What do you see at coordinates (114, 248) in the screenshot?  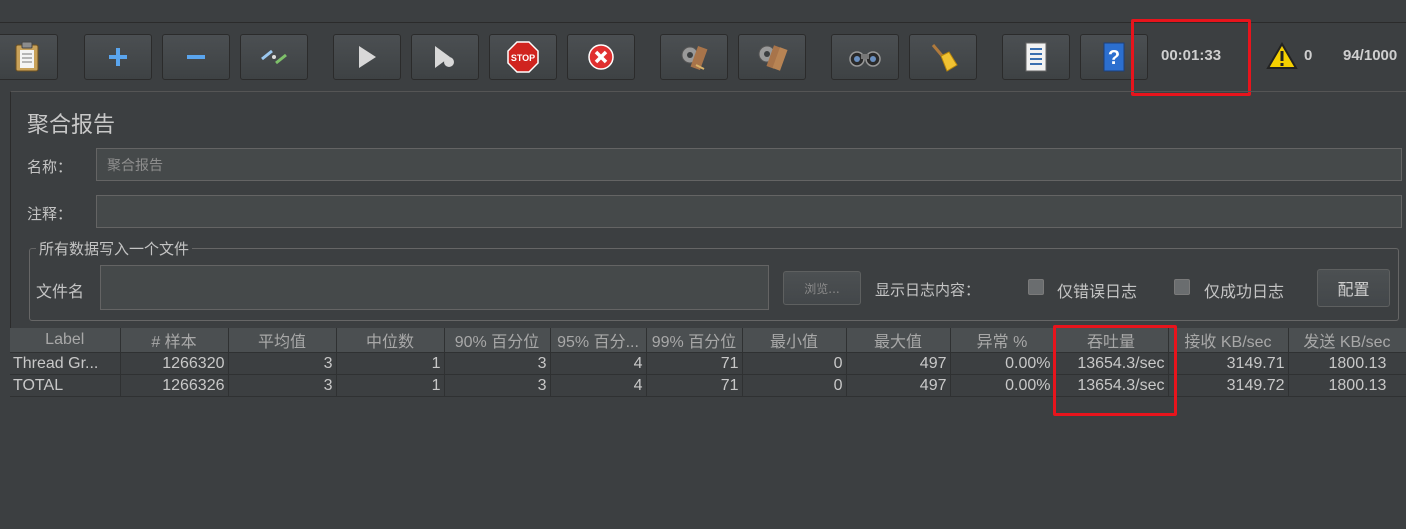 I see `write-results-group-label: 所有数据写入一个文件` at bounding box center [114, 248].